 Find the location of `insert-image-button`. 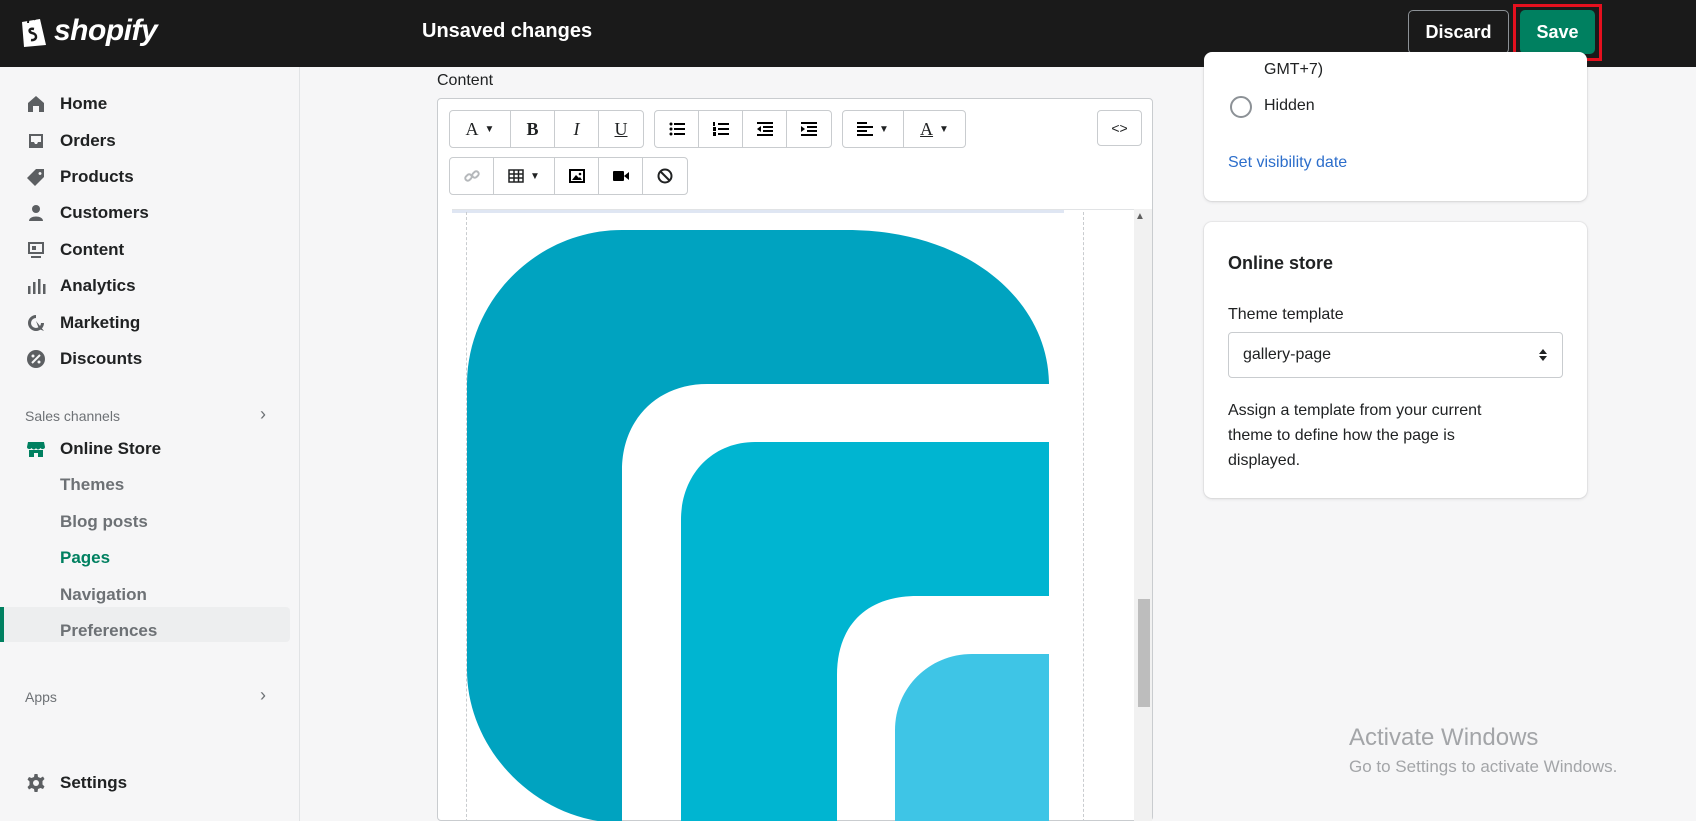

insert-image-button is located at coordinates (577, 176).